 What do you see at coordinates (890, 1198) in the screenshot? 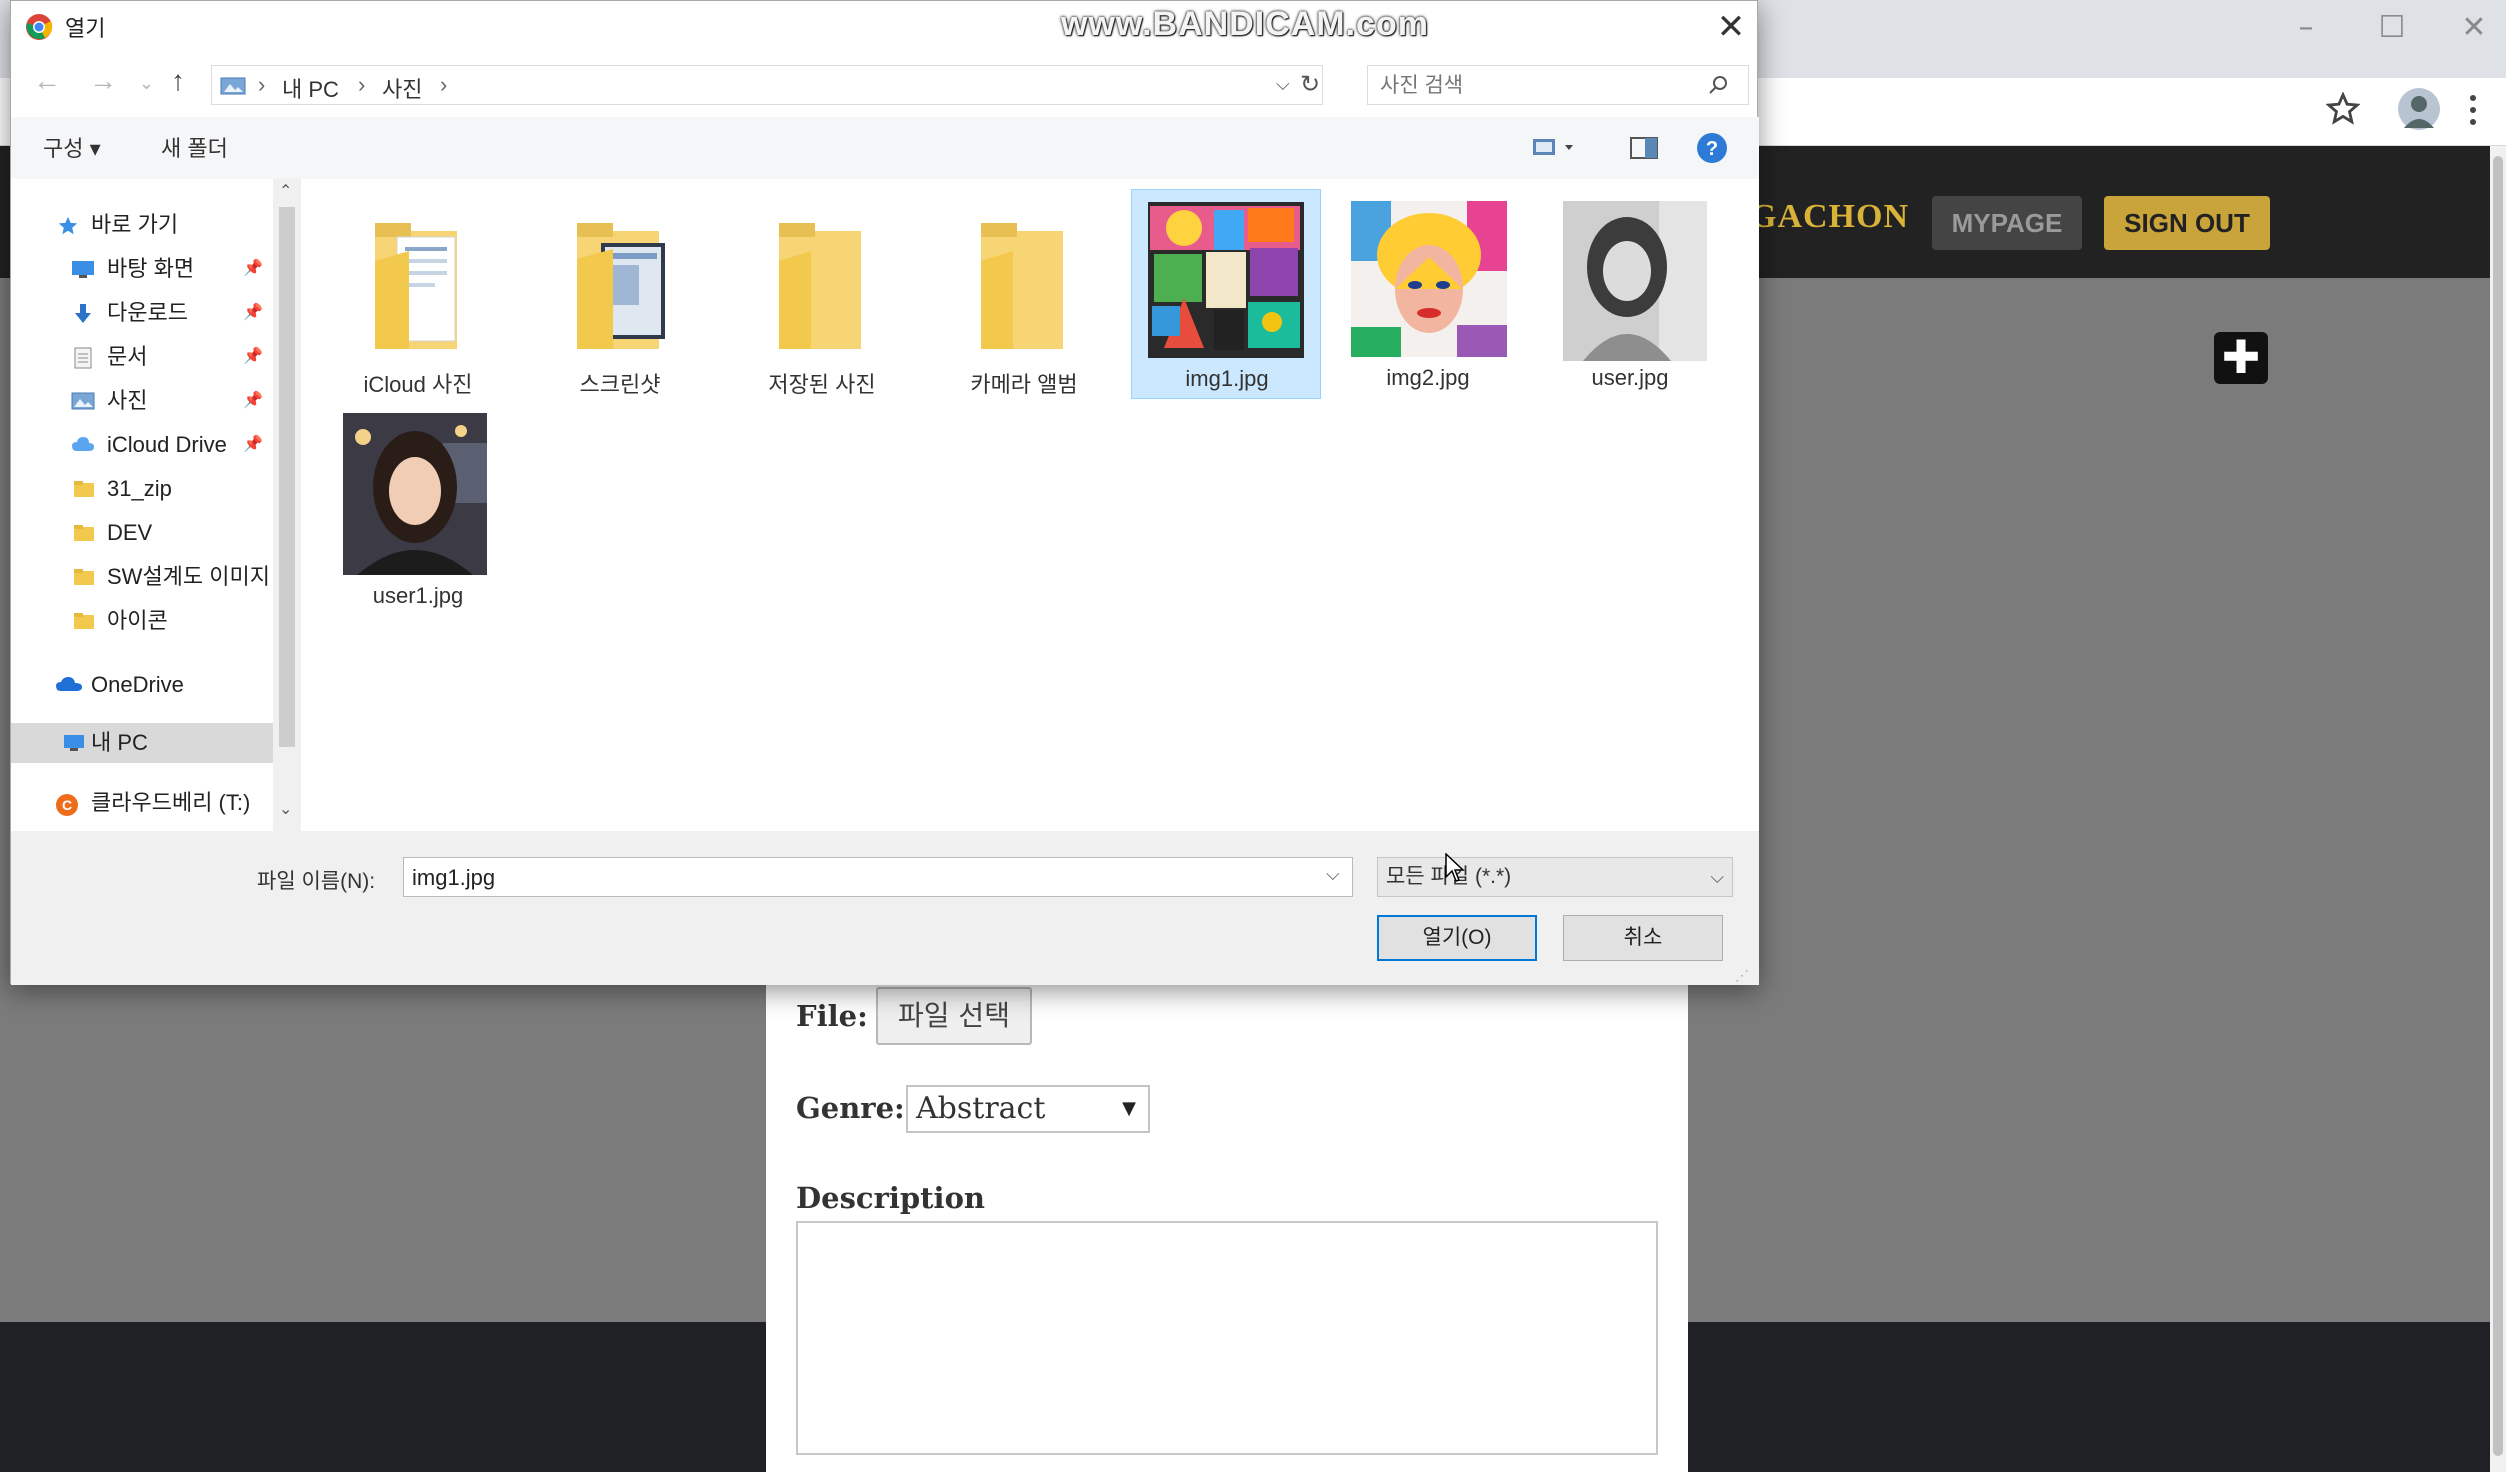
I see `description-label: Description` at bounding box center [890, 1198].